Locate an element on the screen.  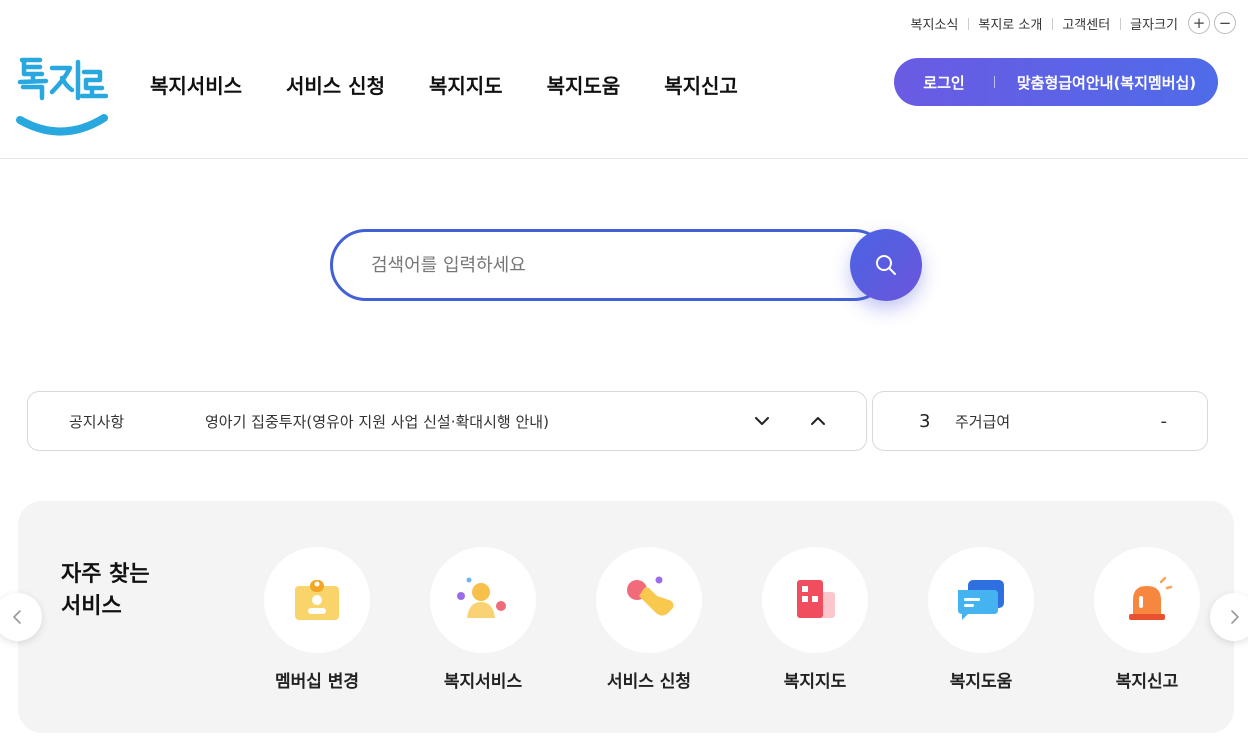
service-label: 복지도움 is located at coordinates (981, 682).